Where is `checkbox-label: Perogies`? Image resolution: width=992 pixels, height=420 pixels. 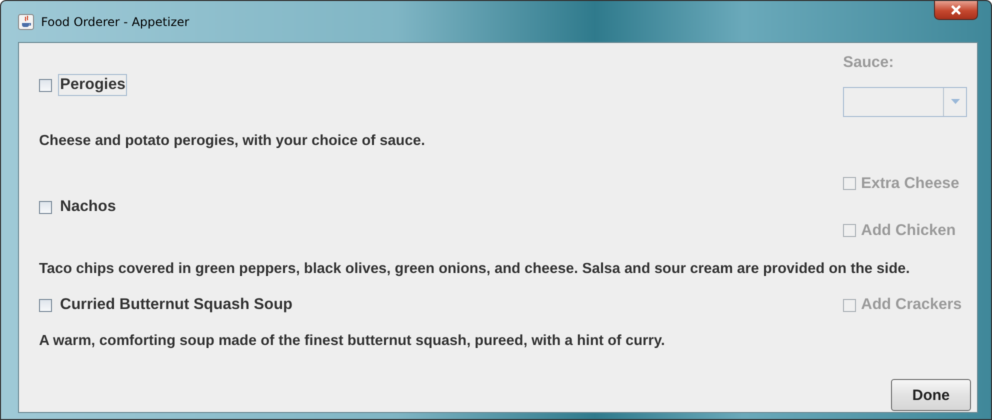
checkbox-label: Perogies is located at coordinates (93, 85).